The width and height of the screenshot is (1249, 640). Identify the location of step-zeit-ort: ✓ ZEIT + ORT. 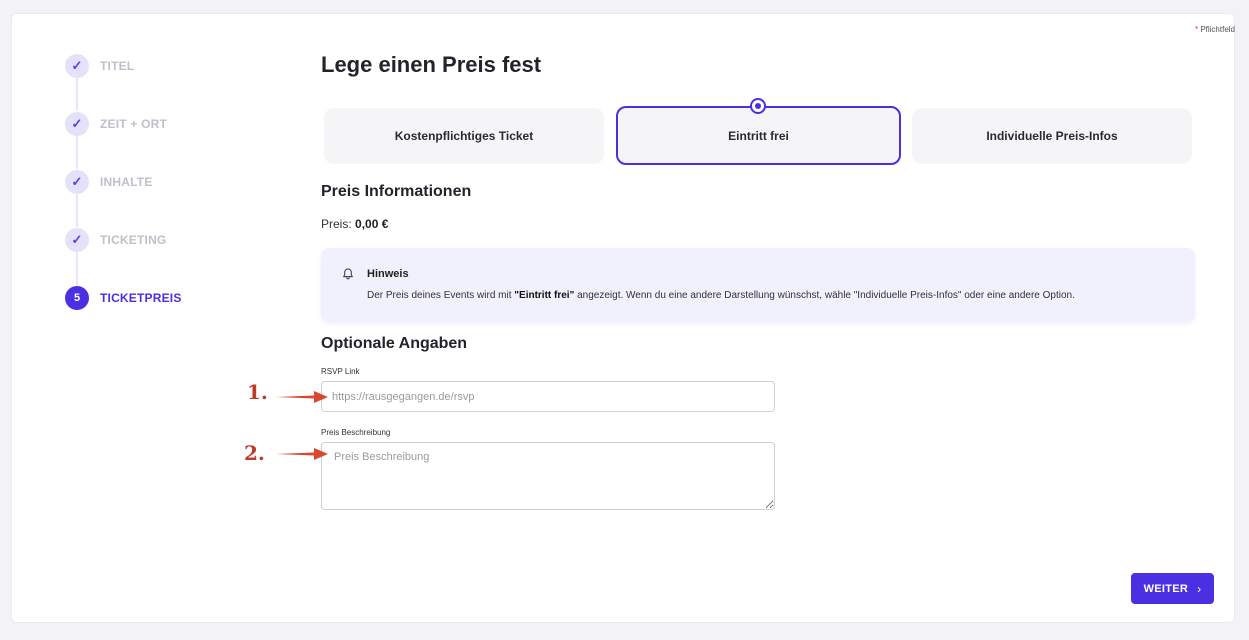
(116, 124).